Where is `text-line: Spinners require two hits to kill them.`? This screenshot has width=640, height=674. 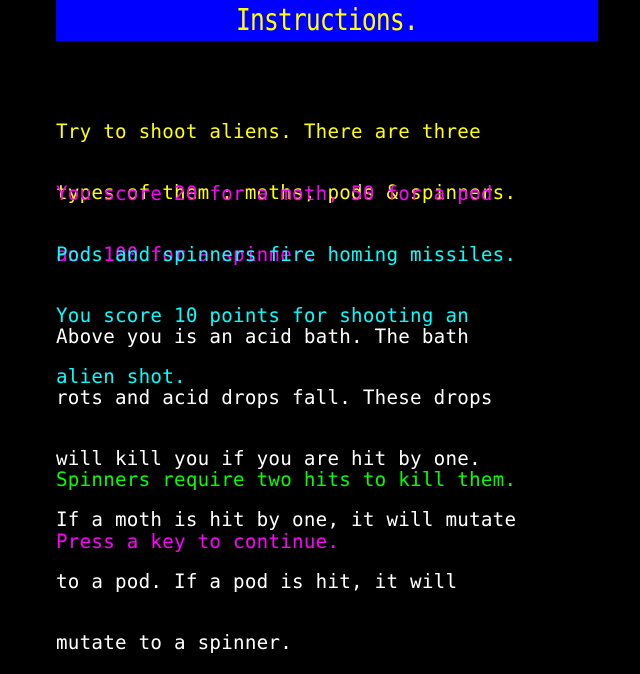
text-line: Spinners require two hits to kill them. is located at coordinates (286, 479).